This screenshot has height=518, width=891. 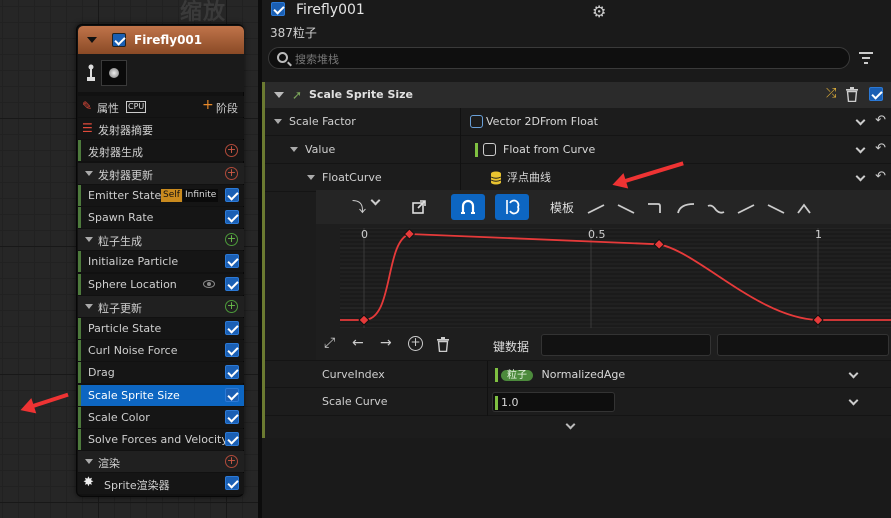 What do you see at coordinates (560, 375) in the screenshot?
I see `curve-index-selector: 粒子 NormalizedAge` at bounding box center [560, 375].